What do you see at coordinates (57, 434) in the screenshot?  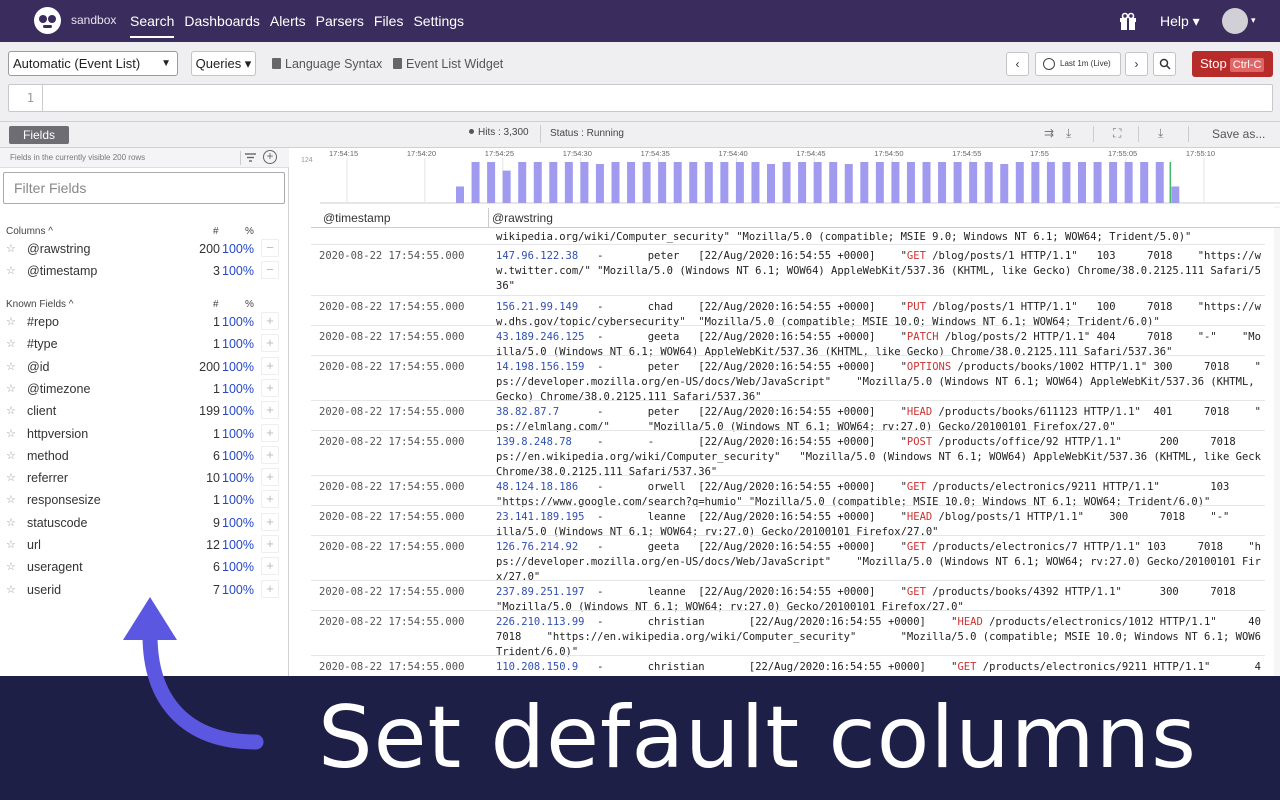 I see `field-name: httpversion` at bounding box center [57, 434].